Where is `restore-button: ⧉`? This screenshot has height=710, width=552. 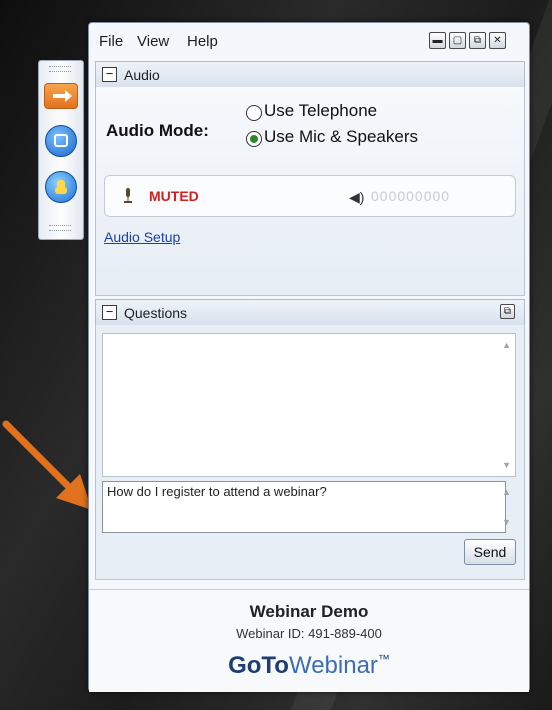
restore-button: ⧉ is located at coordinates (477, 40).